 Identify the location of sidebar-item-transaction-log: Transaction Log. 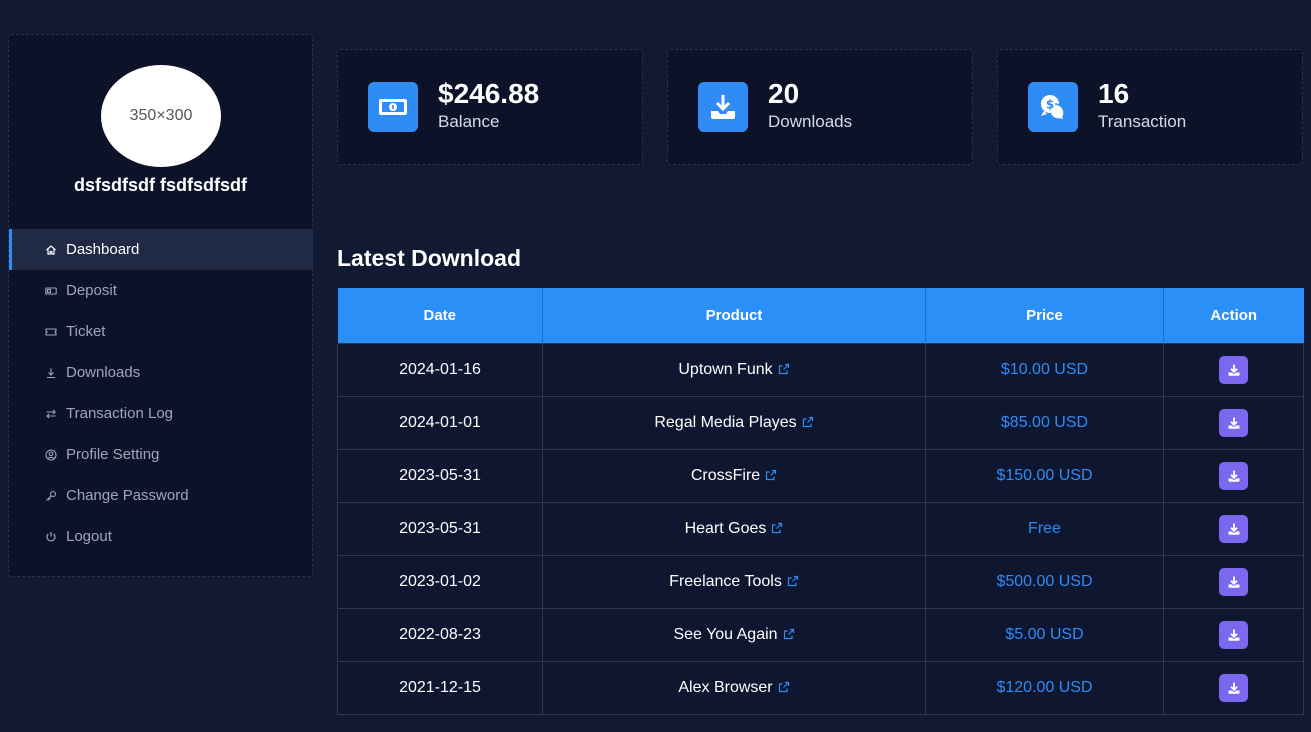
(161, 413).